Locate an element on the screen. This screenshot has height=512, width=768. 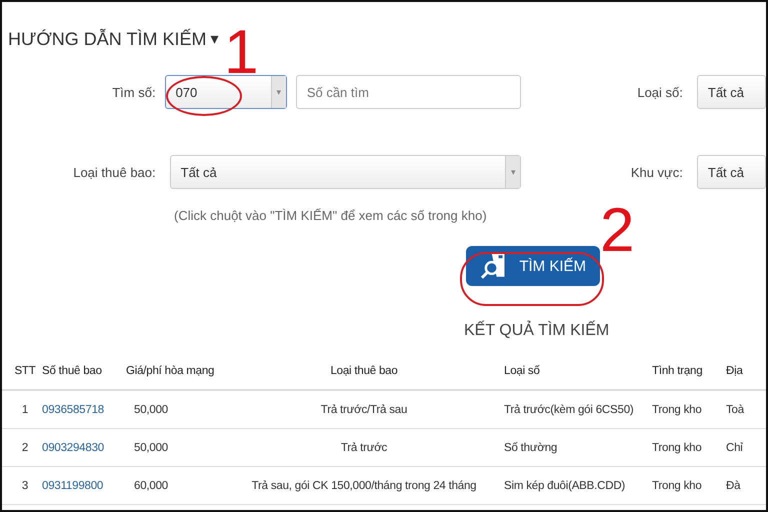
table-cell: 3 is located at coordinates (22, 485).